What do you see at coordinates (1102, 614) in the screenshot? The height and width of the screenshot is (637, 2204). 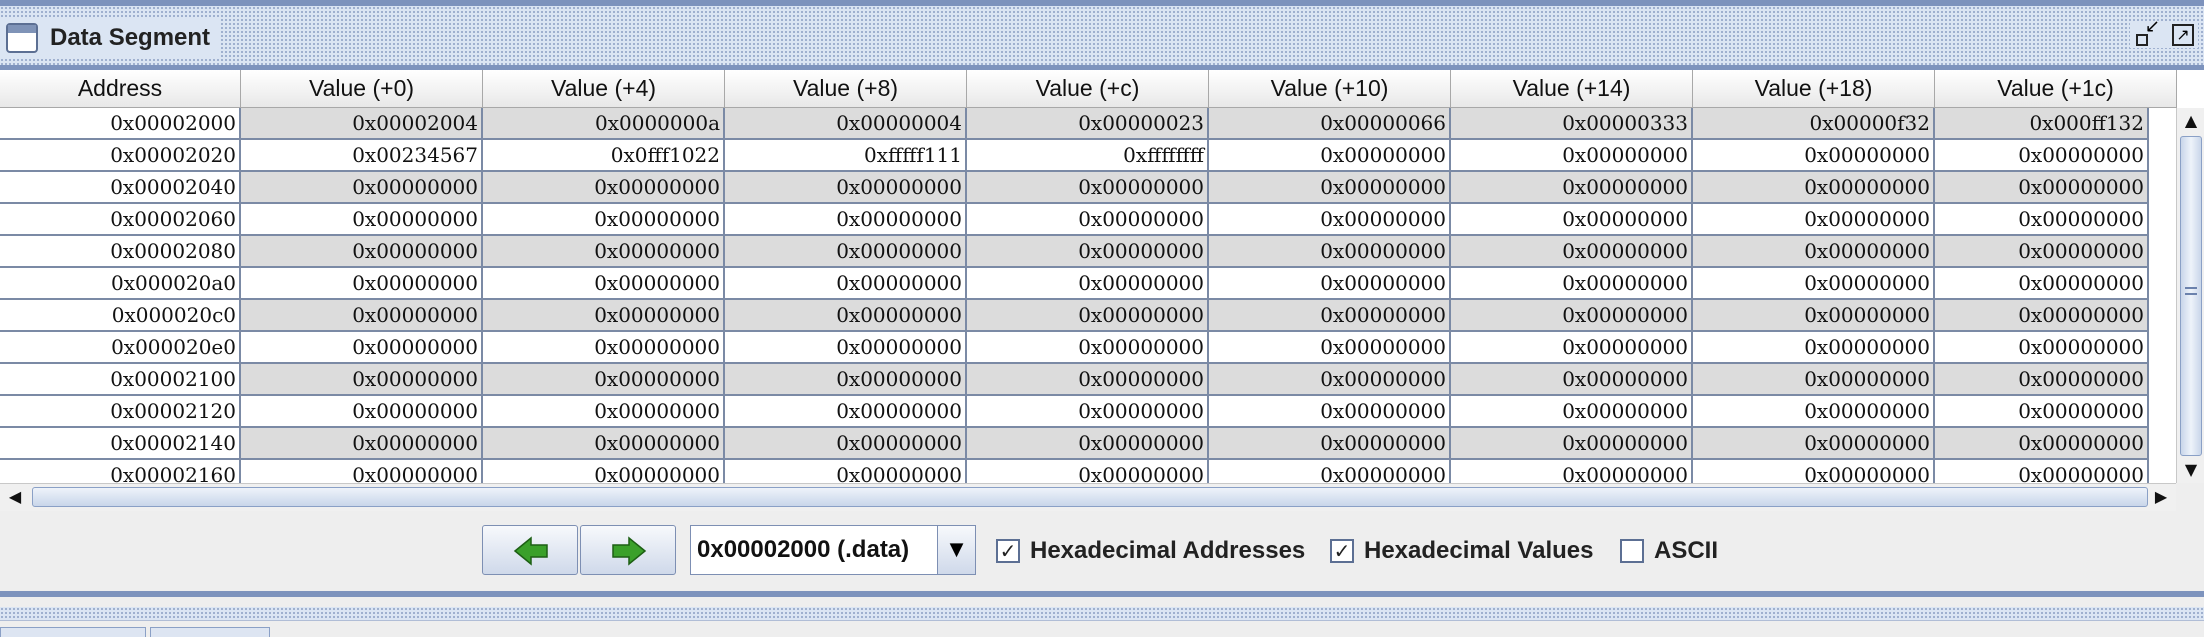 I see `splitter-handle` at bounding box center [1102, 614].